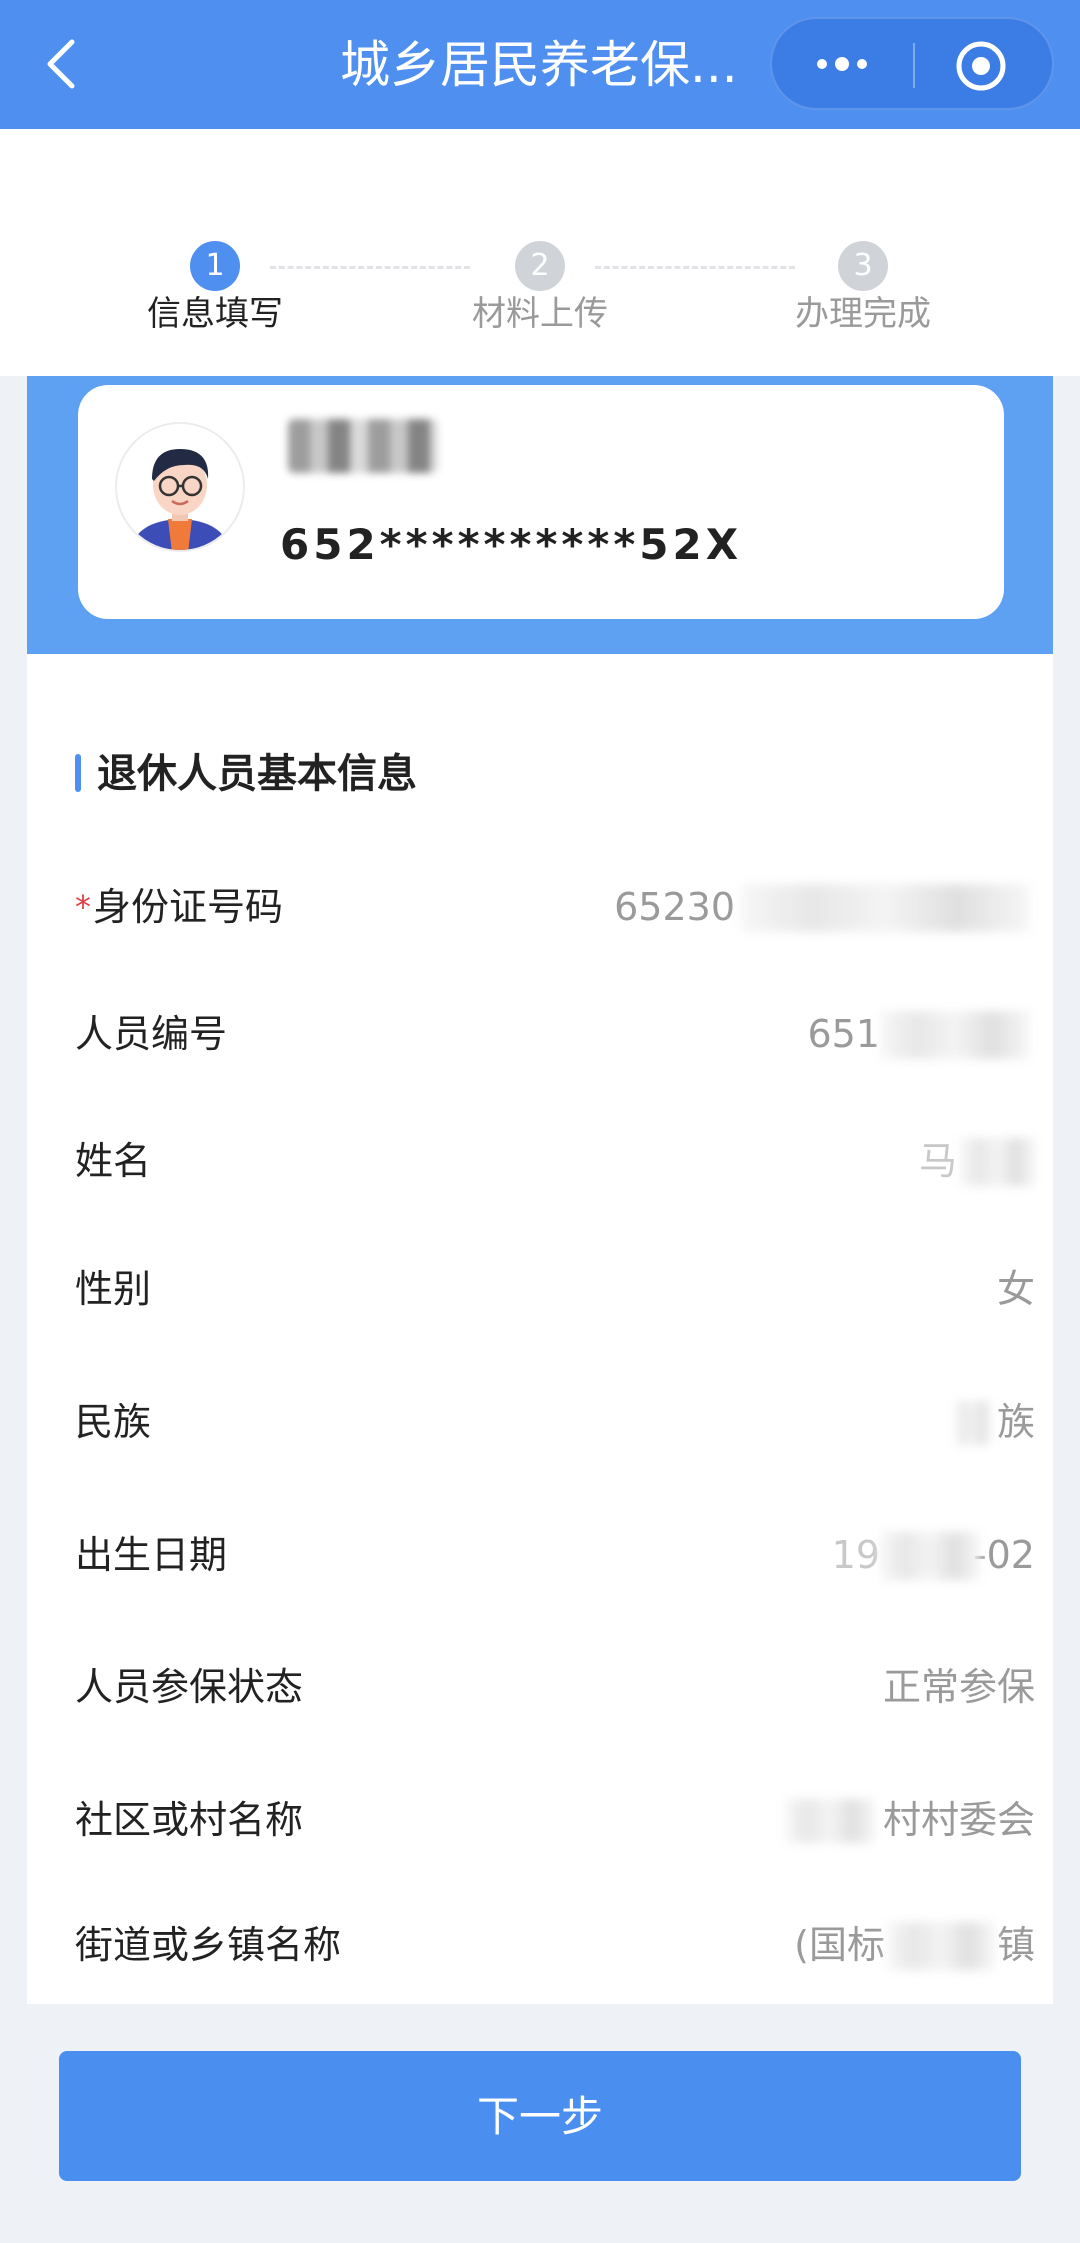 The height and width of the screenshot is (2243, 1080). What do you see at coordinates (113, 1161) in the screenshot?
I see `field-label: 姓名` at bounding box center [113, 1161].